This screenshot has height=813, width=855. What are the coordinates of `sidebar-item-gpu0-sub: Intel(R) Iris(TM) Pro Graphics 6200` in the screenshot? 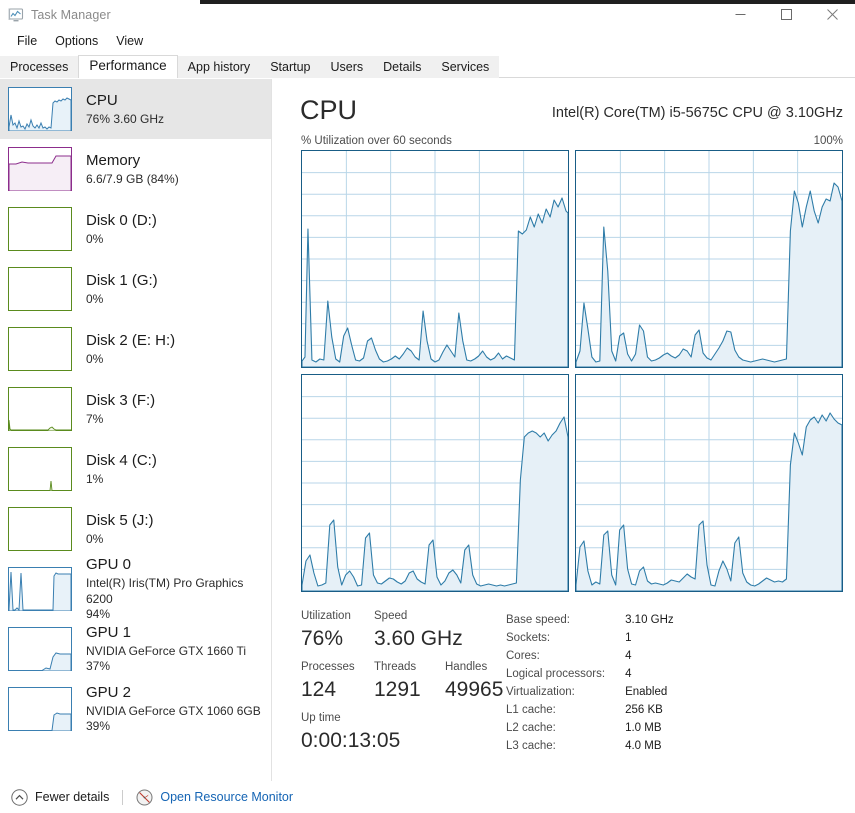 It's located at (165, 591).